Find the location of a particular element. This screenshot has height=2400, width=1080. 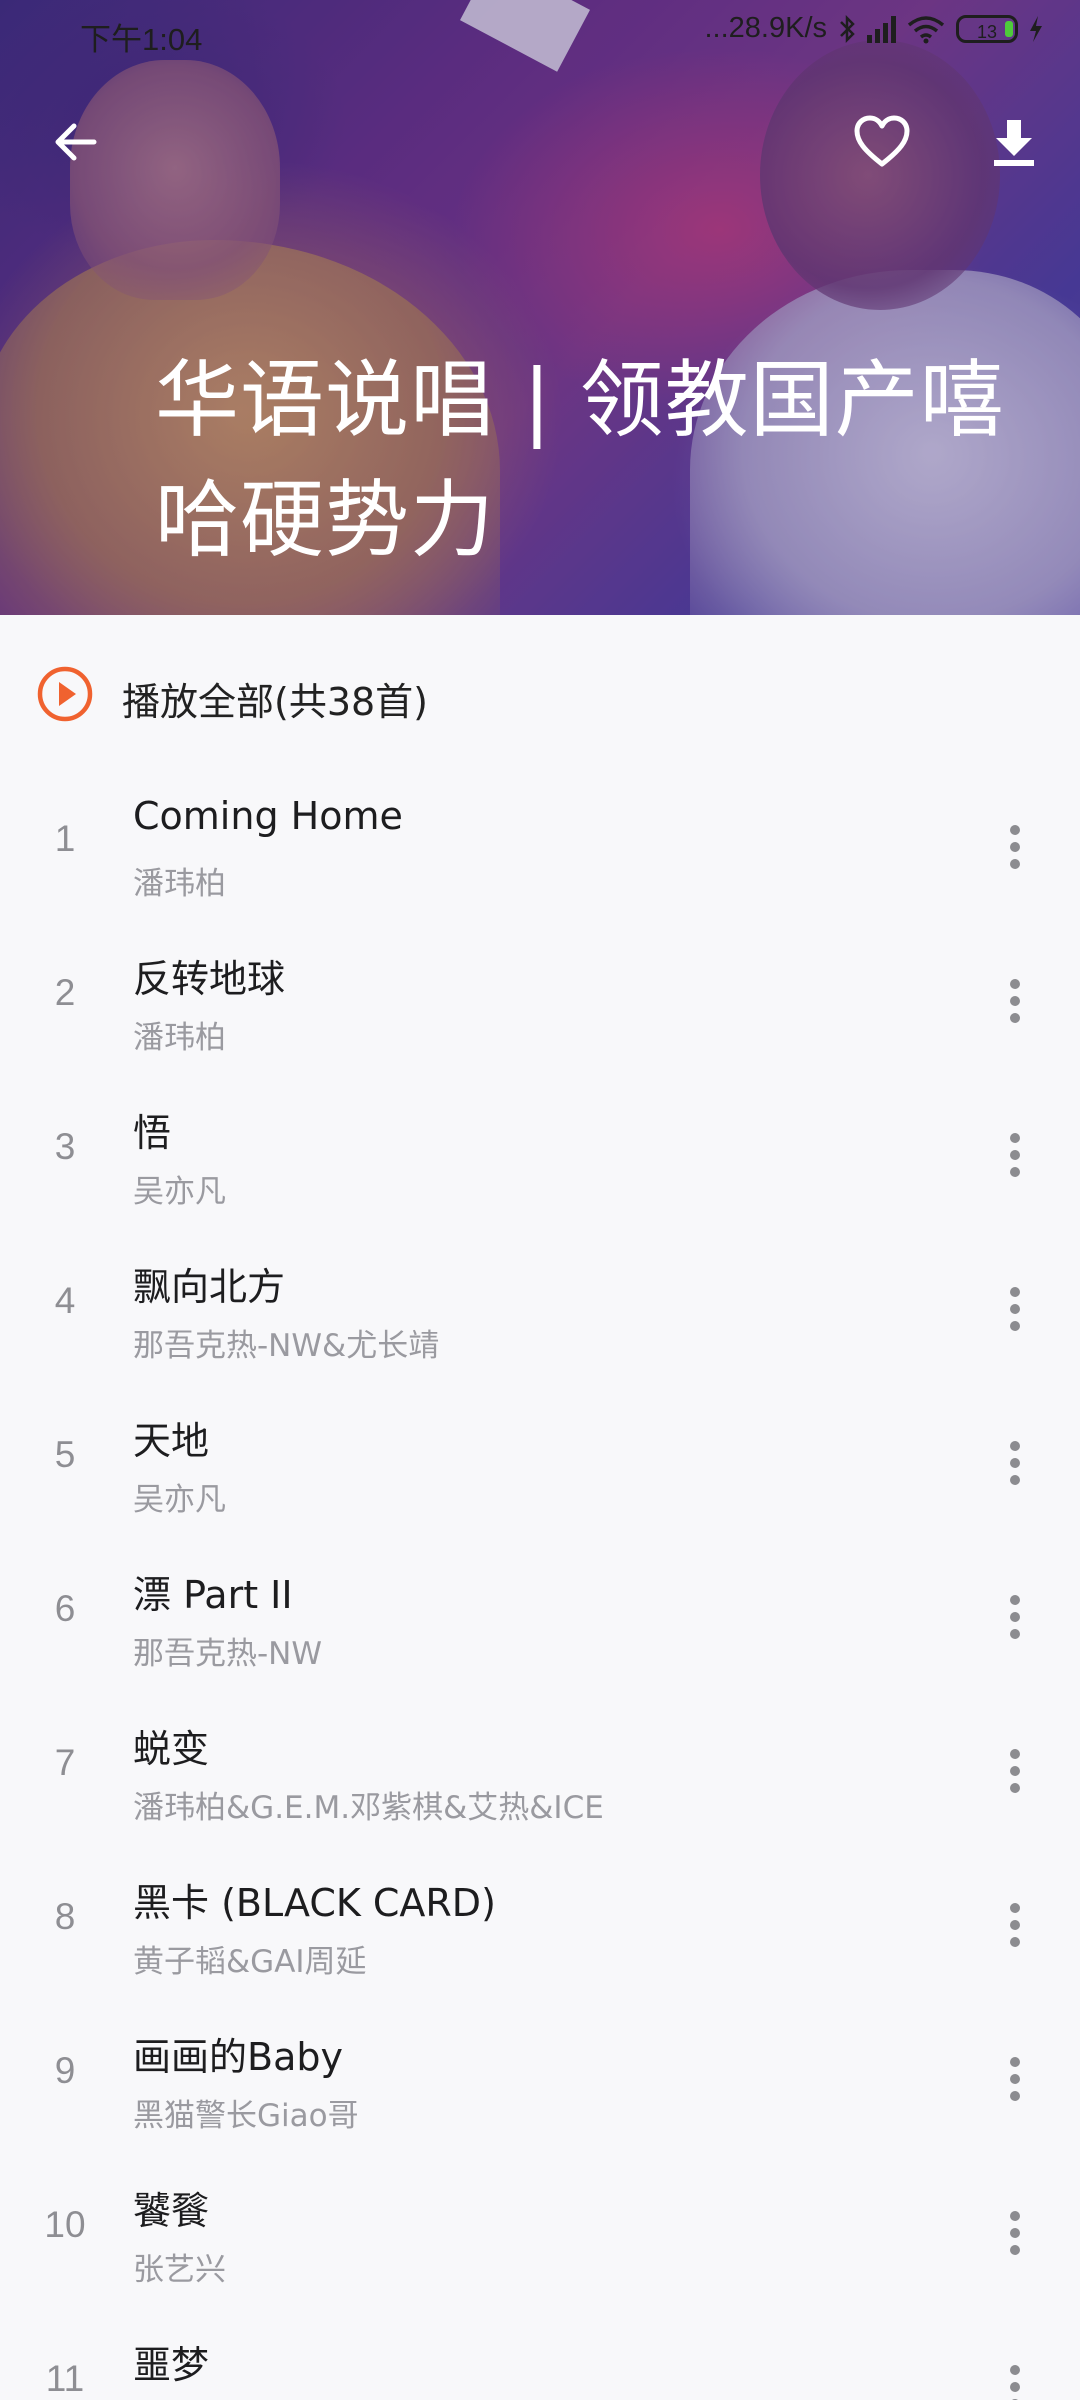

wifi-icon is located at coordinates (926, 29).